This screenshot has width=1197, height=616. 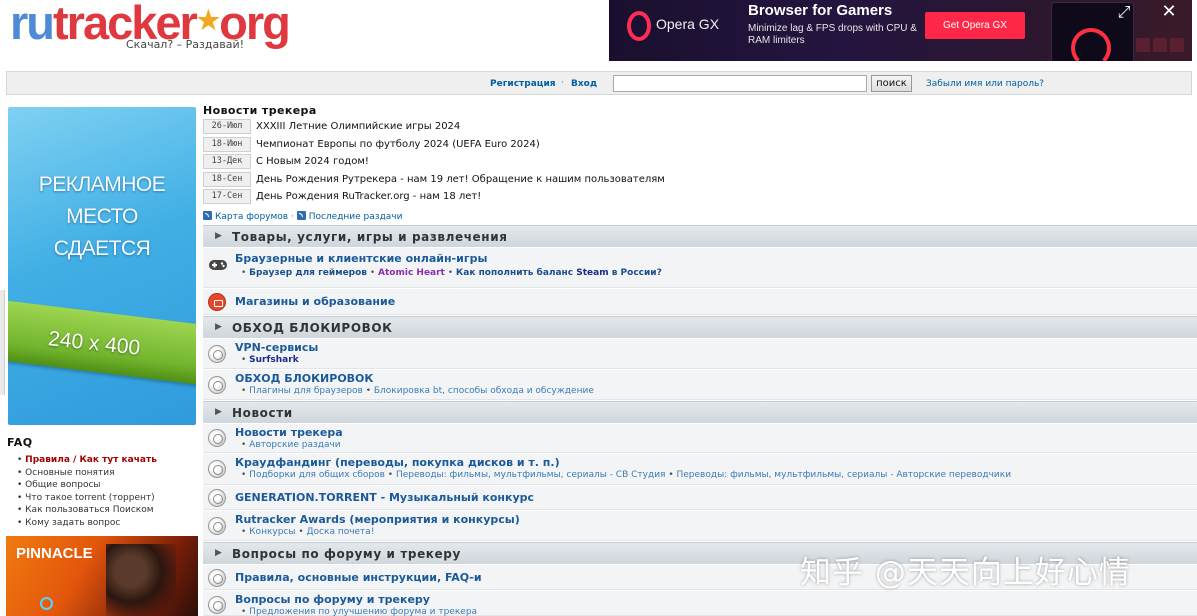 I want to click on news-date: 17-Сен, so click(x=227, y=196).